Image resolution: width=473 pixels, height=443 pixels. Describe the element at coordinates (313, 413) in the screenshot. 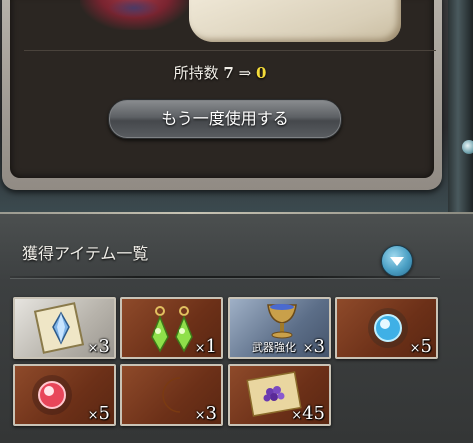

I see `item-quantity-value: 45` at that location.